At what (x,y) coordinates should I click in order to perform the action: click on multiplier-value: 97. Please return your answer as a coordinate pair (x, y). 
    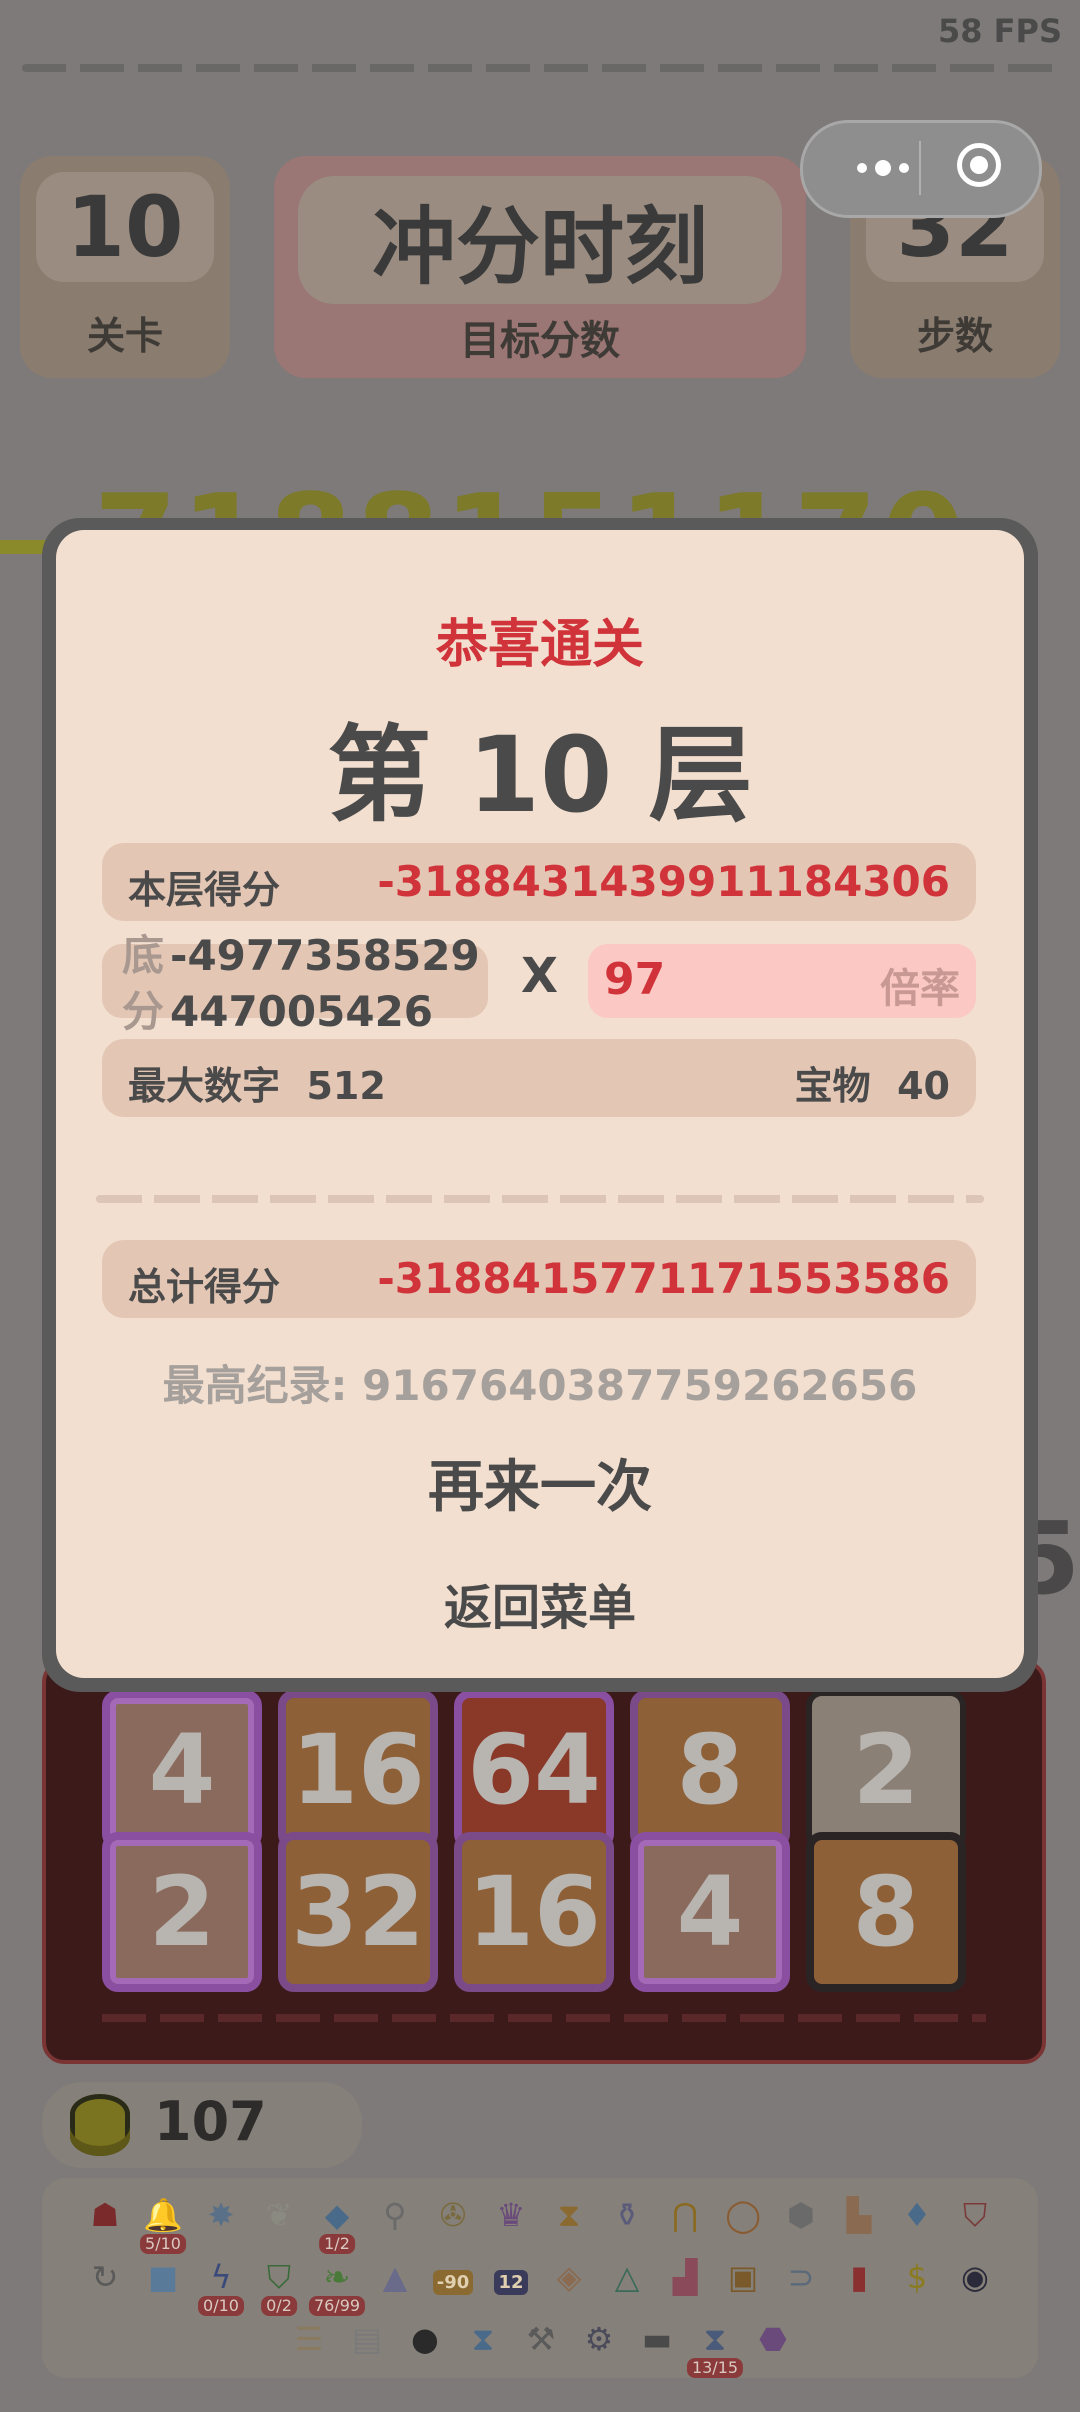
    Looking at the image, I should click on (635, 979).